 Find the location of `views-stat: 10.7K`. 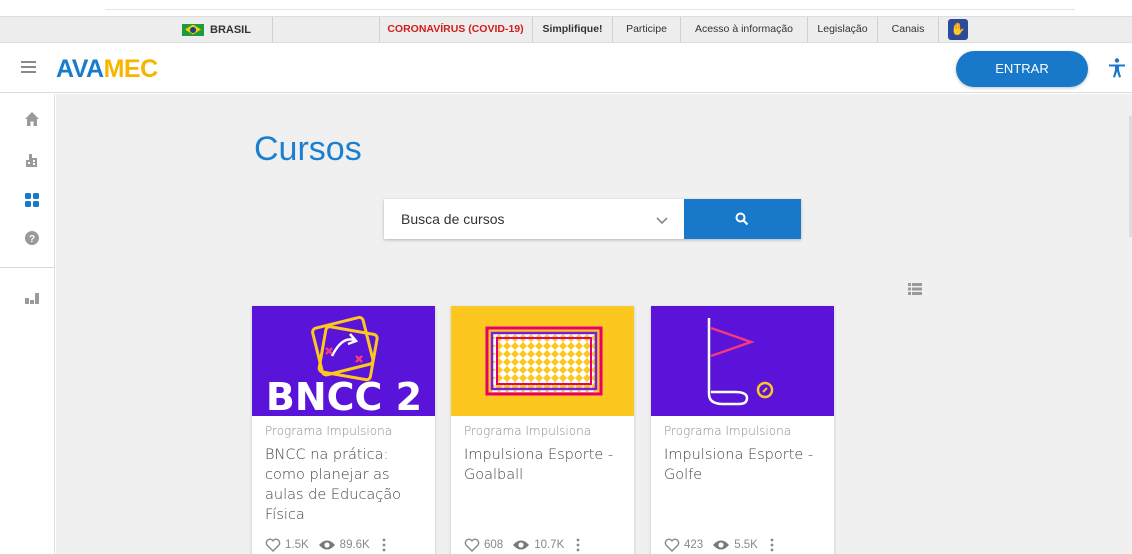

views-stat: 10.7K is located at coordinates (538, 545).